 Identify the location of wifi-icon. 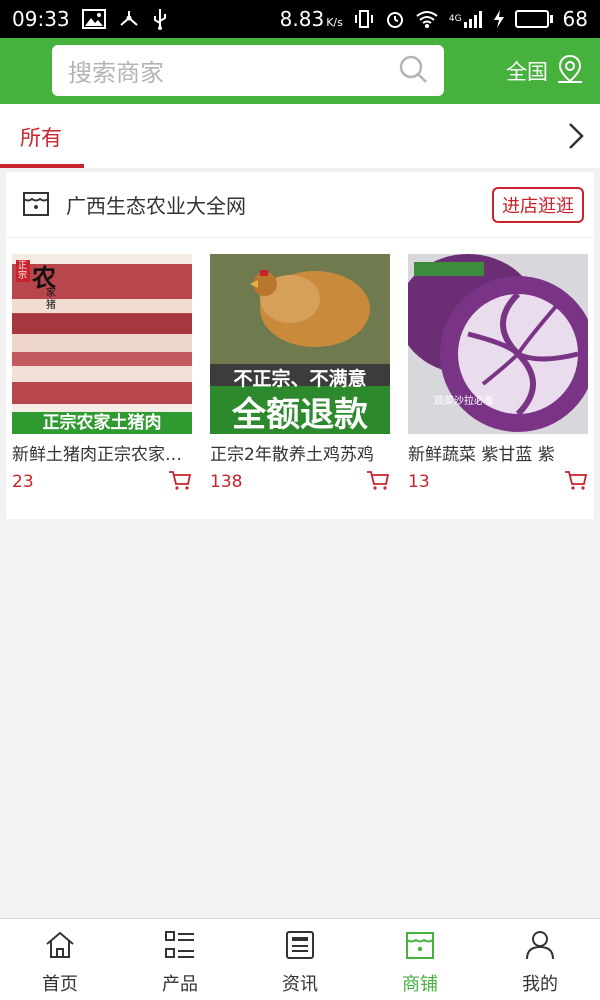
(427, 19).